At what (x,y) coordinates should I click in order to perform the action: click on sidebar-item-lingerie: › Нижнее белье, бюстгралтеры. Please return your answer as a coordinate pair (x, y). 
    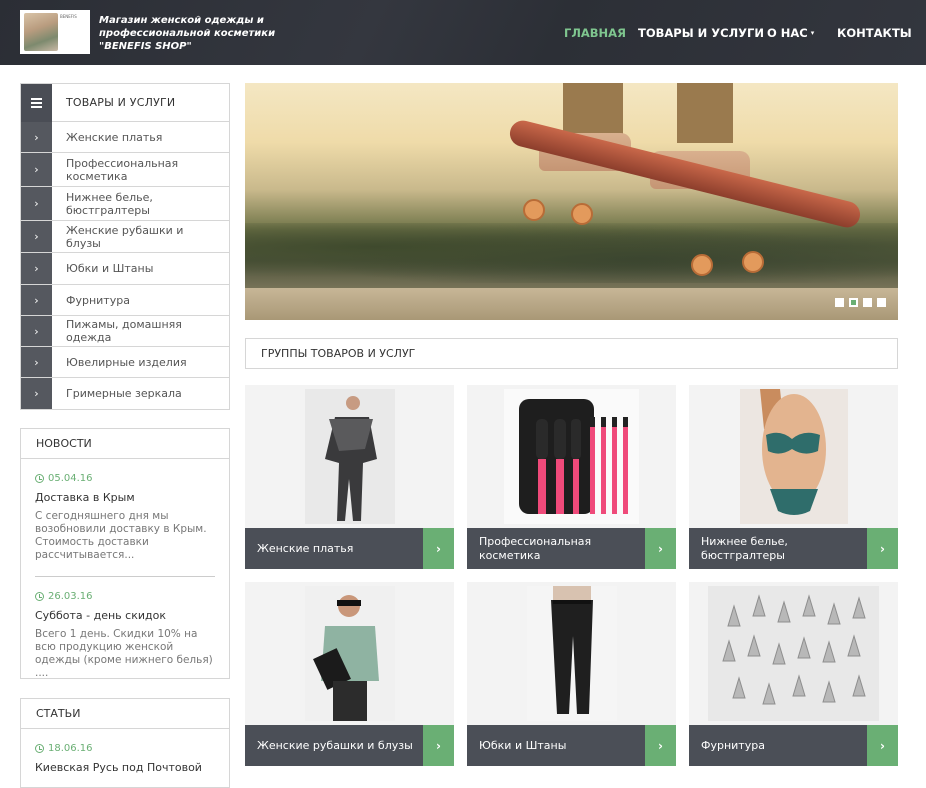
    Looking at the image, I should click on (125, 204).